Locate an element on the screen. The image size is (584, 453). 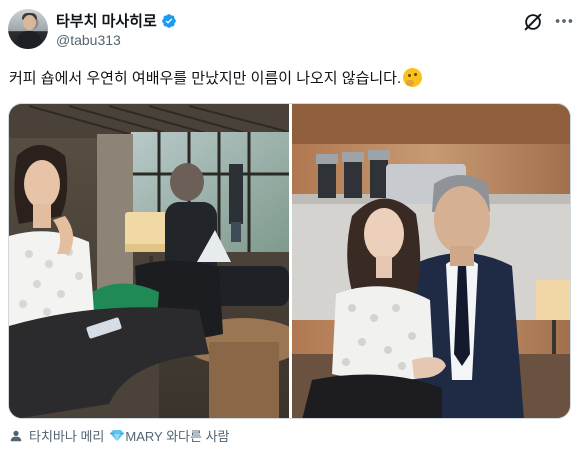
author-display-name: 타부치 마사히로 is located at coordinates (106, 20).